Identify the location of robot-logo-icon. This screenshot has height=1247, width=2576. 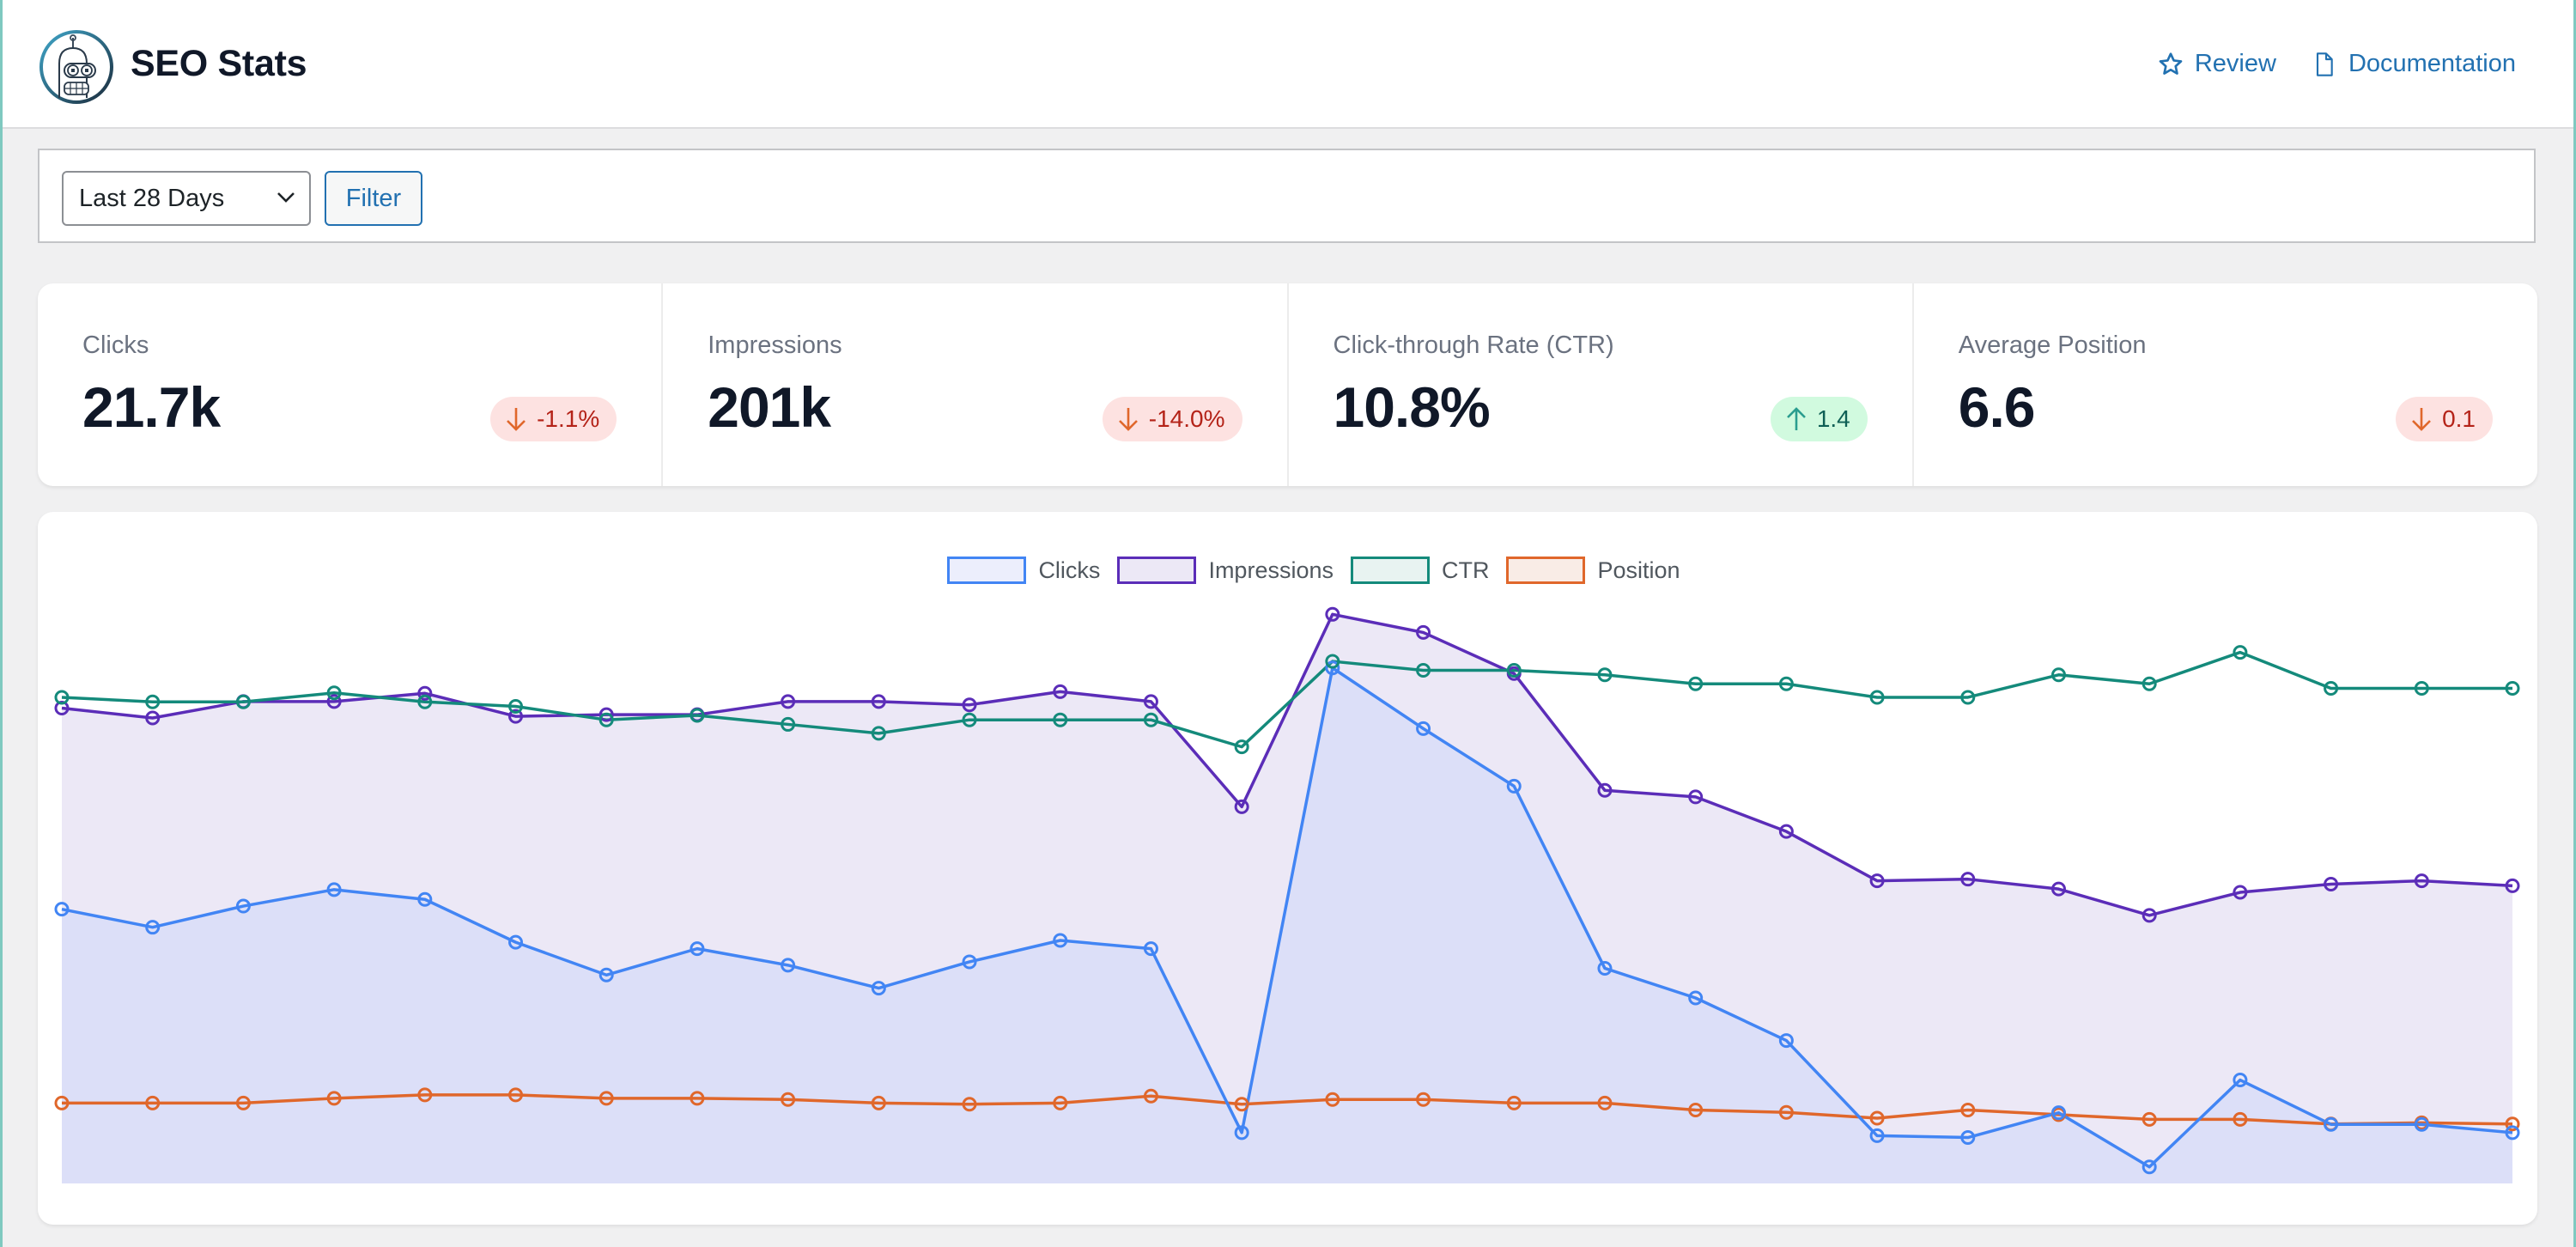
(76, 67).